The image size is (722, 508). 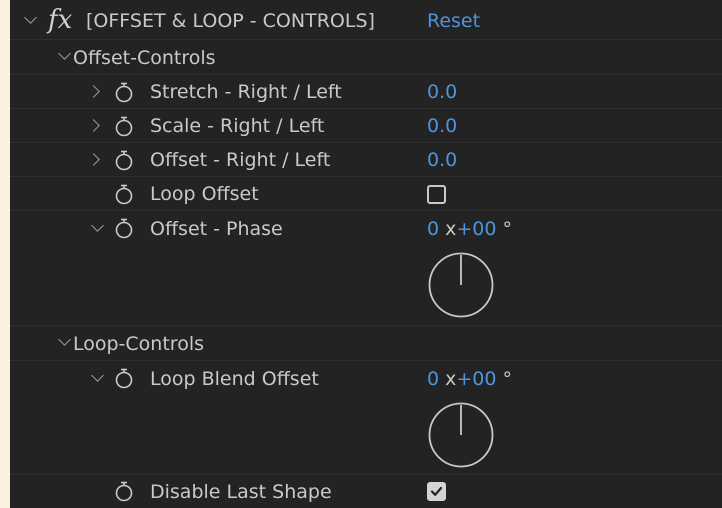 What do you see at coordinates (240, 160) in the screenshot?
I see `property-label: Offset - Right / Left` at bounding box center [240, 160].